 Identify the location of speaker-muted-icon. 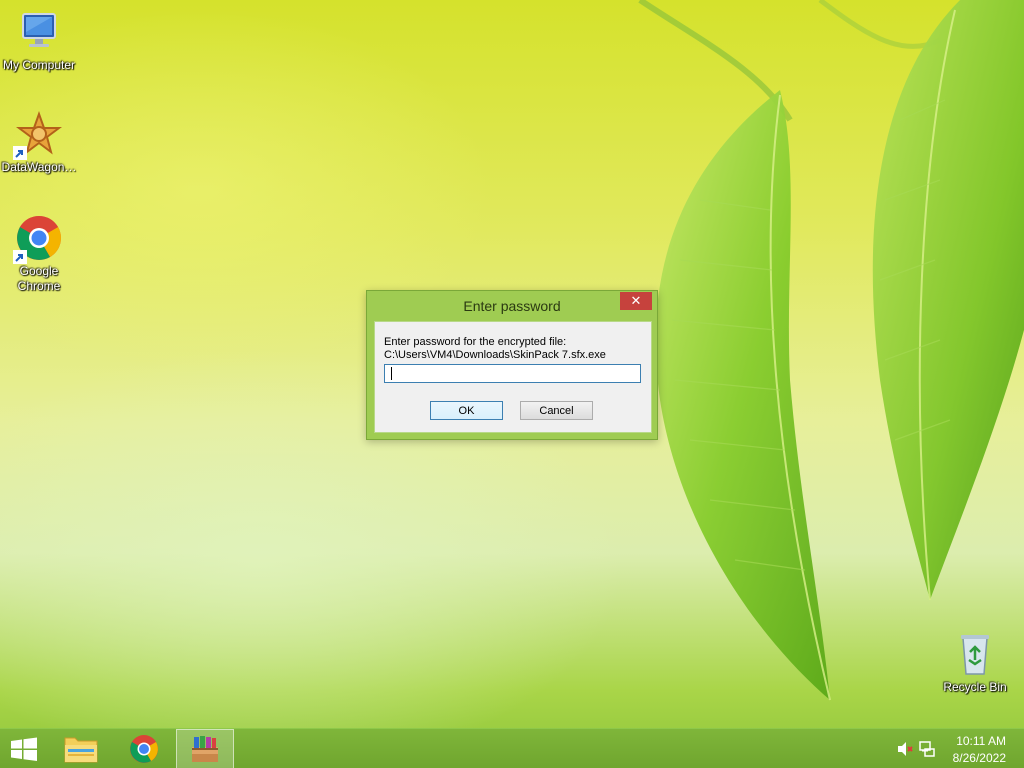
(905, 749).